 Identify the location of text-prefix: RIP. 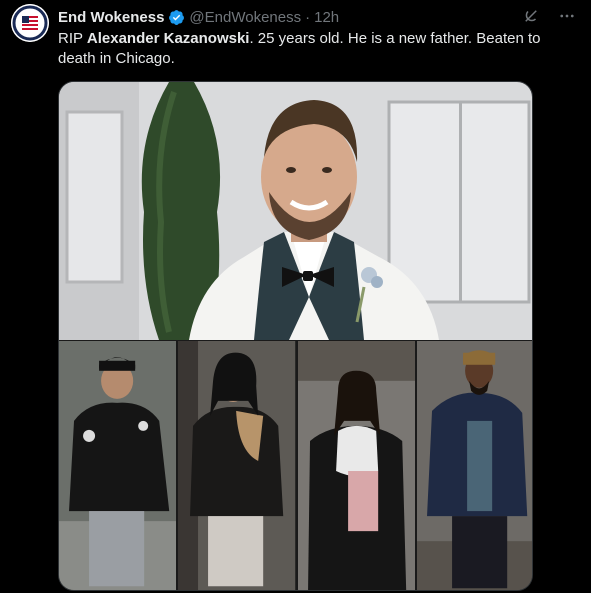
(72, 38).